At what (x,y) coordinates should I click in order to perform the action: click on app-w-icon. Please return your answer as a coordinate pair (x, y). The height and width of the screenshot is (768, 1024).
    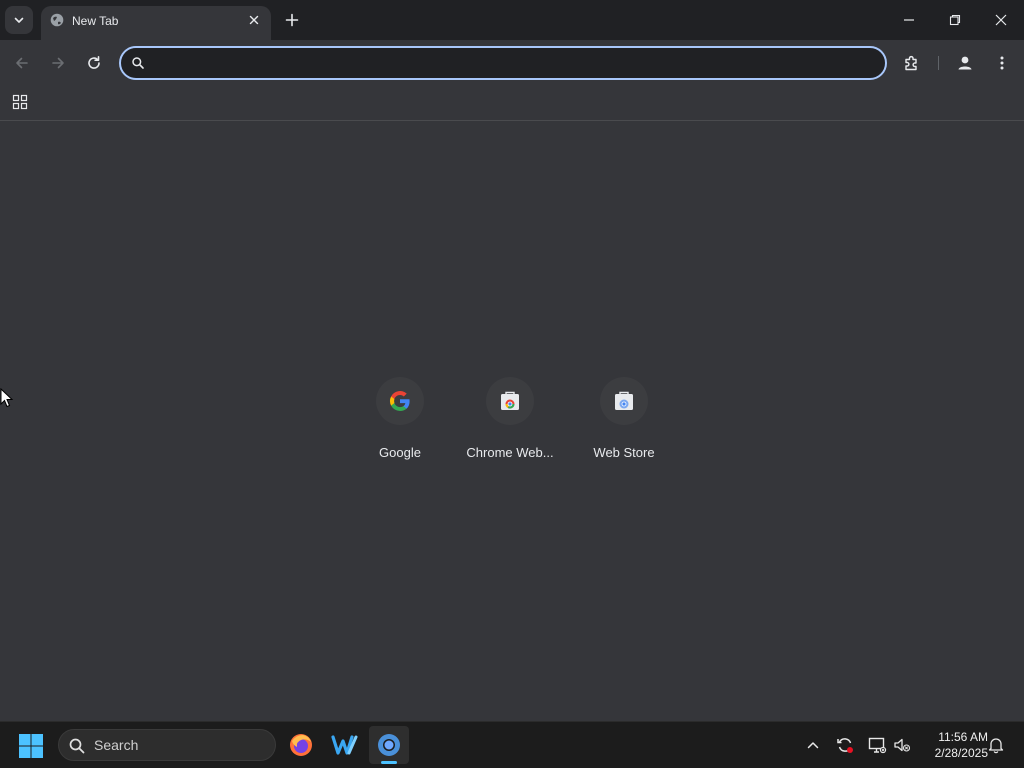
    Looking at the image, I should click on (344, 745).